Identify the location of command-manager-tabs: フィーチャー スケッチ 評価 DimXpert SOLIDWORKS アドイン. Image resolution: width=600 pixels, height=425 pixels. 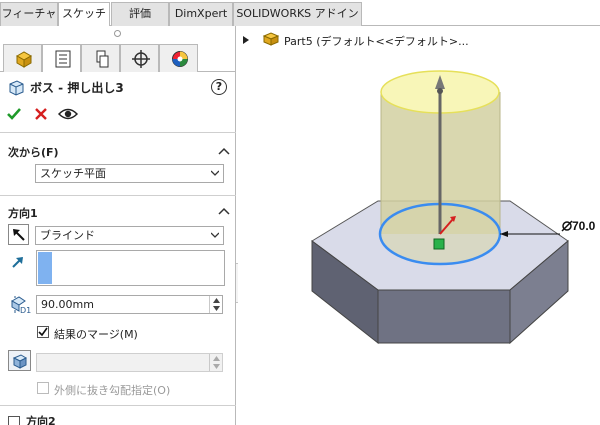
(300, 21).